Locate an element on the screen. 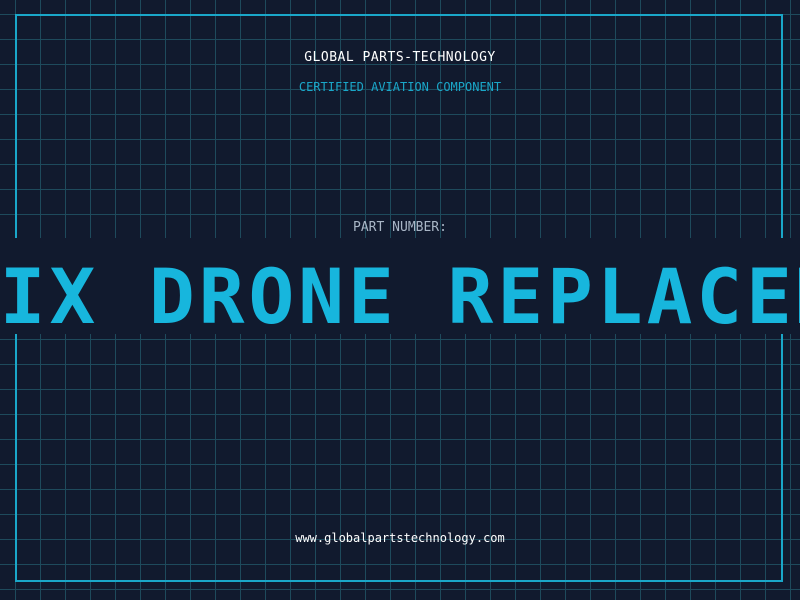 This screenshot has width=800, height=600. part-number-label: PART NUMBER: is located at coordinates (400, 227).